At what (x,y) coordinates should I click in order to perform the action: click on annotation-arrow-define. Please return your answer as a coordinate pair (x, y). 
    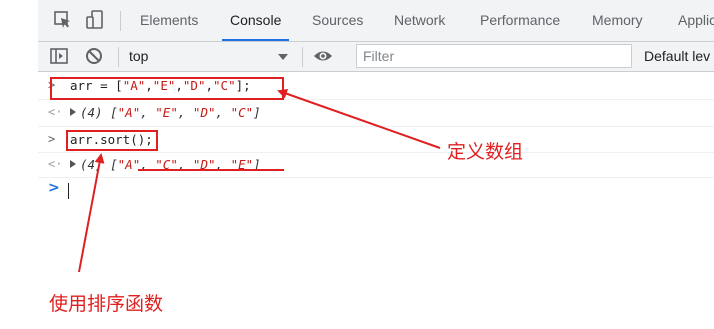
    Looking at the image, I should click on (359, 118).